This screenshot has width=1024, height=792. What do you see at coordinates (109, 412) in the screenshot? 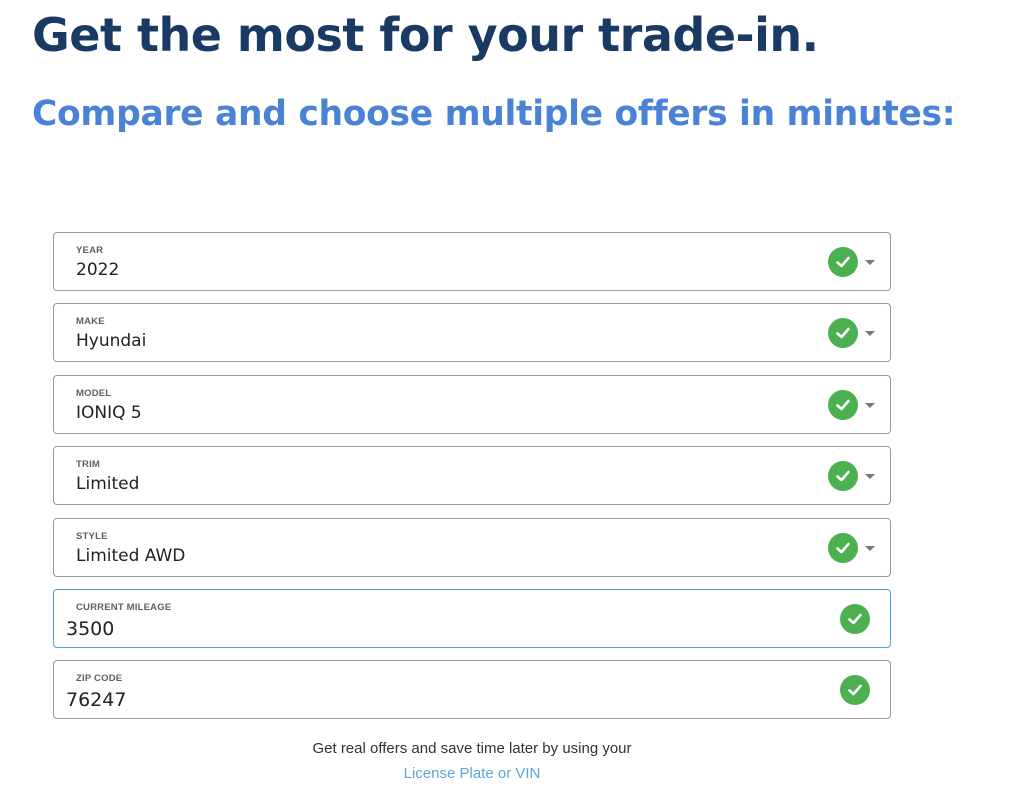
I see `model-value: IONIQ 5` at bounding box center [109, 412].